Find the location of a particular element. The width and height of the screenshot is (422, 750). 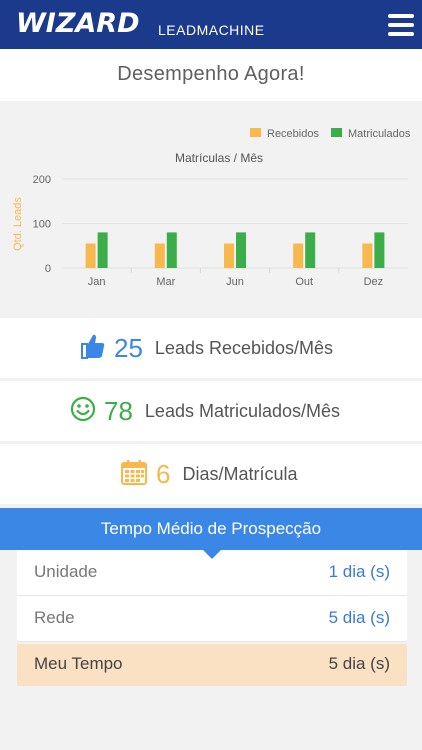

calendar-icon is located at coordinates (134, 474).